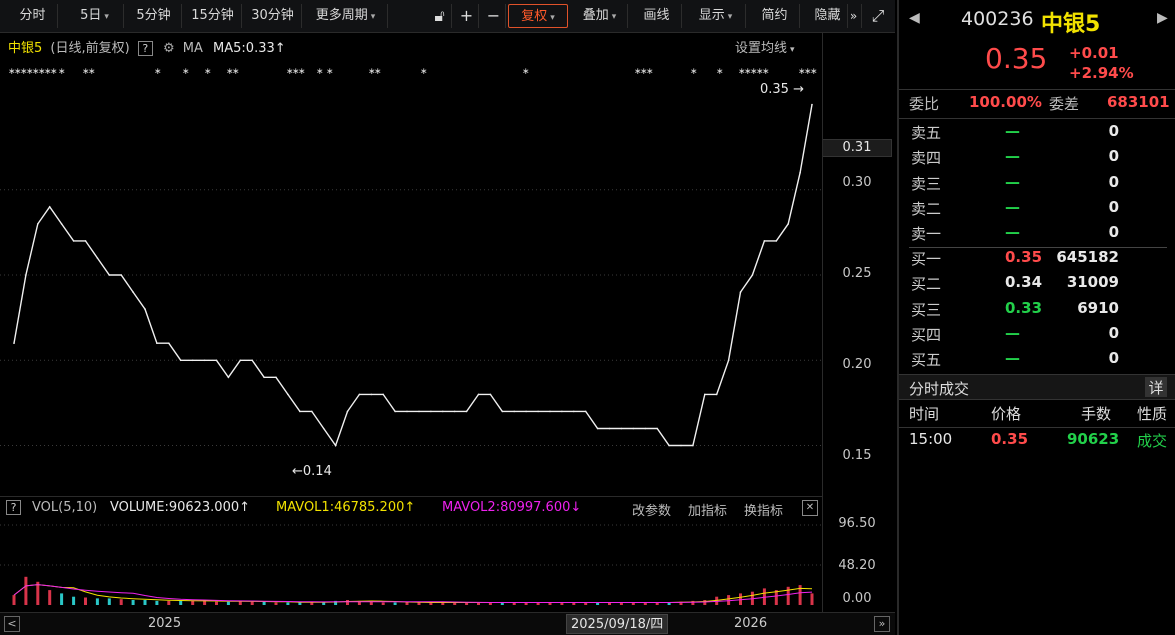 The width and height of the screenshot is (1175, 635). What do you see at coordinates (878, 16) in the screenshot?
I see `fullscreen-icon: ⤢` at bounding box center [878, 16].